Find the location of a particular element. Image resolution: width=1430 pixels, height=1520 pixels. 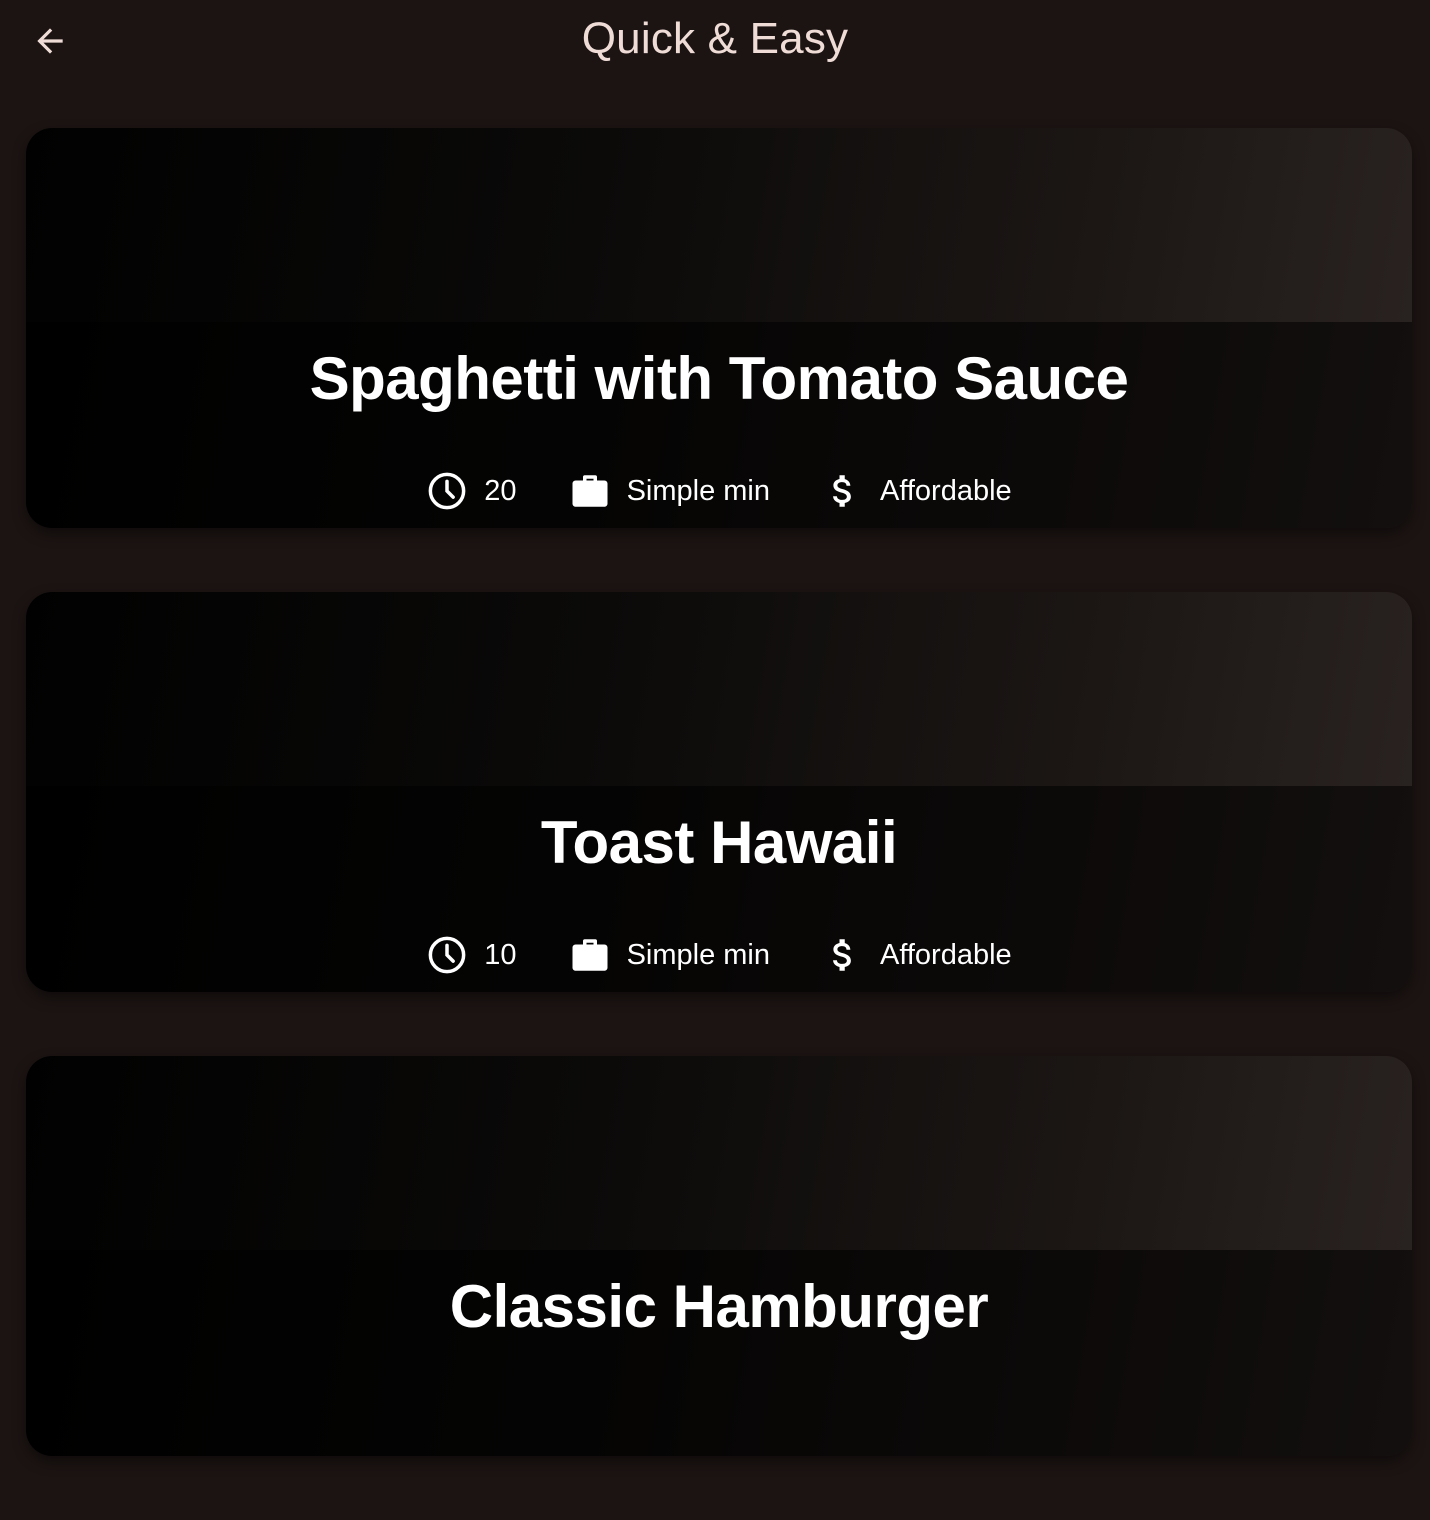

meal-duration: 10 is located at coordinates (471, 955).